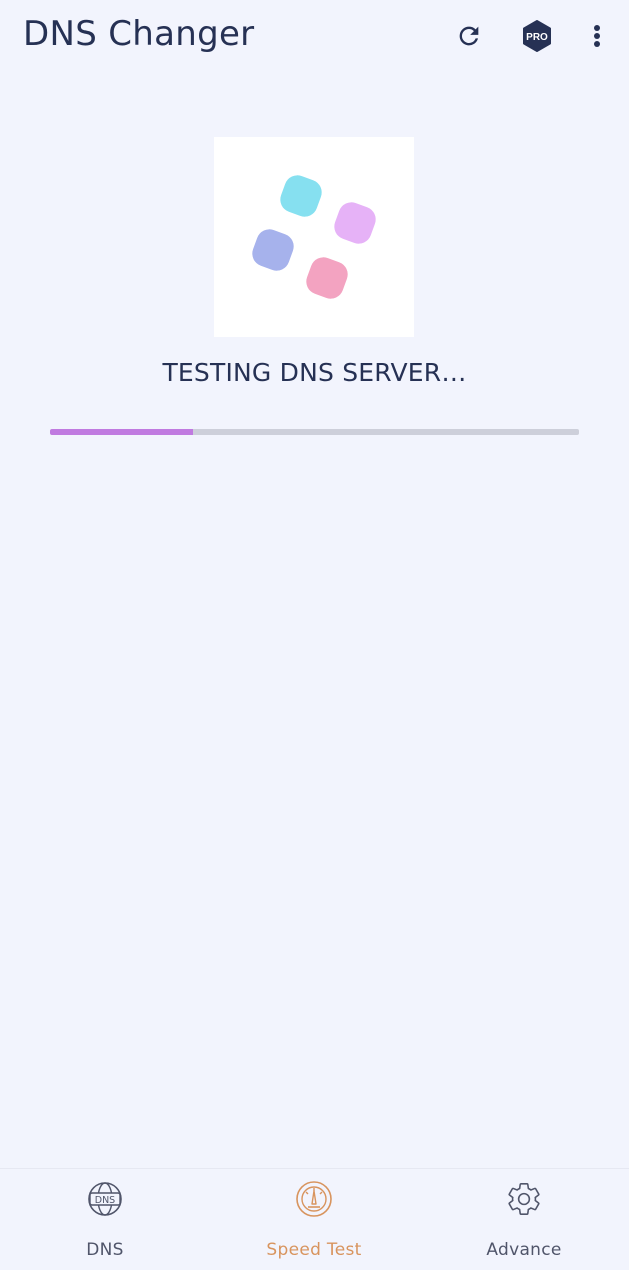  I want to click on blue-dot, so click(273, 250).